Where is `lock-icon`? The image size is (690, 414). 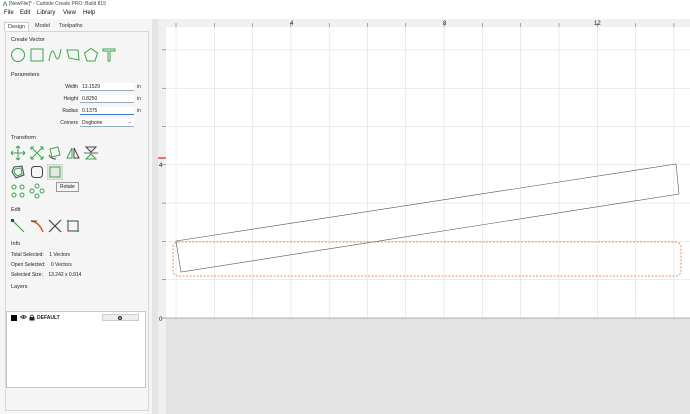 lock-icon is located at coordinates (32, 318).